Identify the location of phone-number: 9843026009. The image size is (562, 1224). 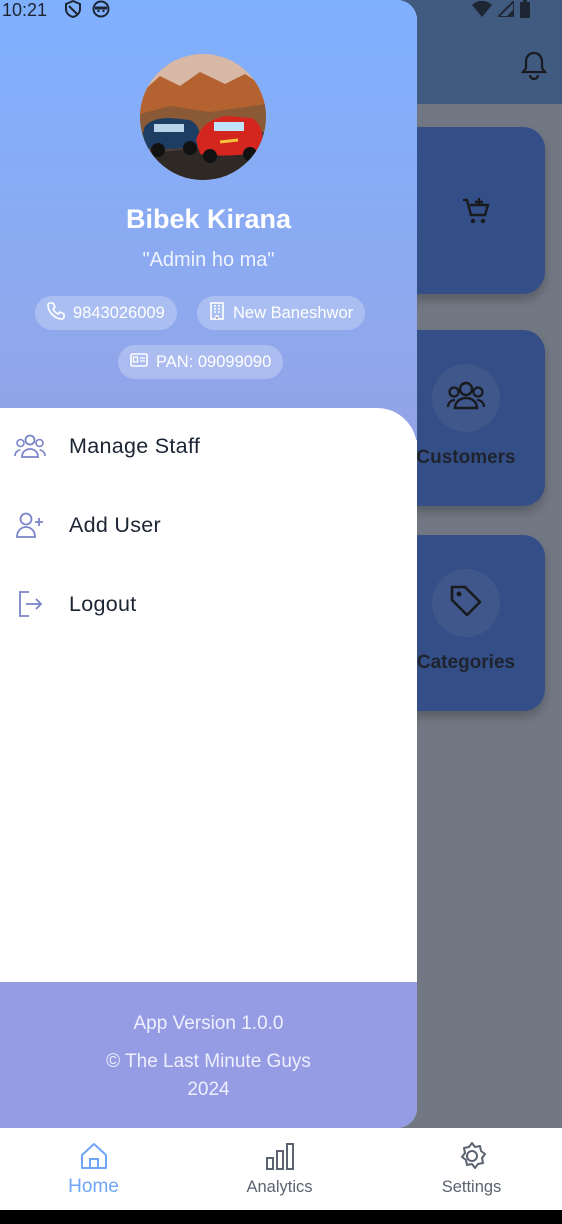
(119, 312).